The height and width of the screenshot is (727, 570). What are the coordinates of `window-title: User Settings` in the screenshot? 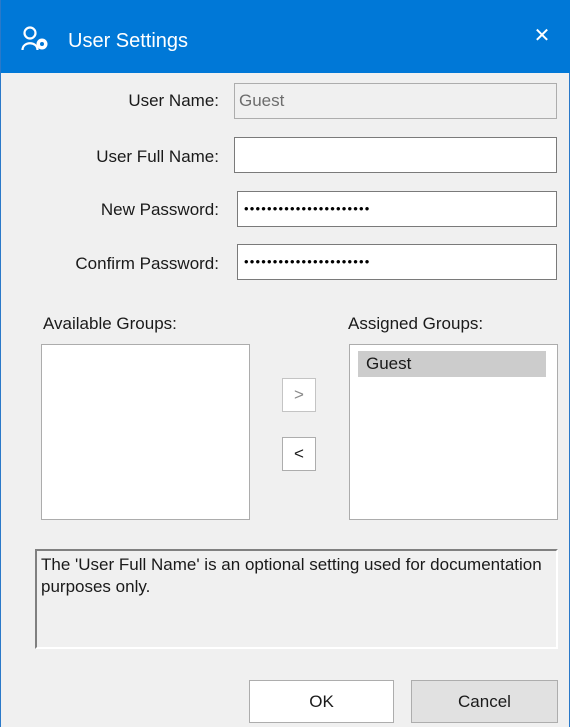 It's located at (128, 41).